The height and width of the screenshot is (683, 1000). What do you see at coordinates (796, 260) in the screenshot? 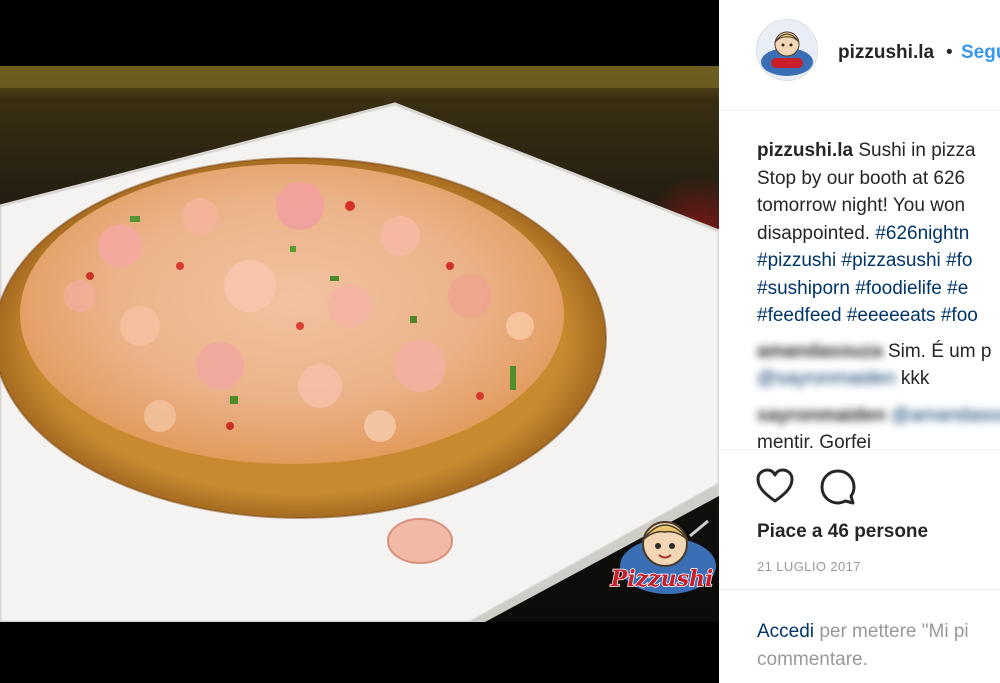
I see `hashtag-link: #pizzushi` at bounding box center [796, 260].